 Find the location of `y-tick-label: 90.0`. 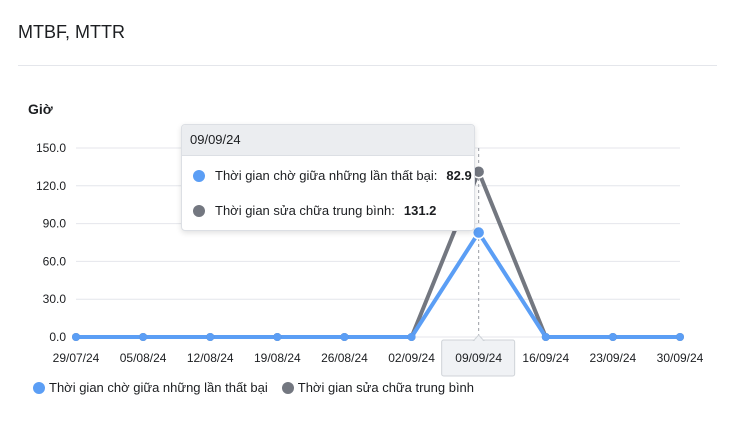

y-tick-label: 90.0 is located at coordinates (55, 224).